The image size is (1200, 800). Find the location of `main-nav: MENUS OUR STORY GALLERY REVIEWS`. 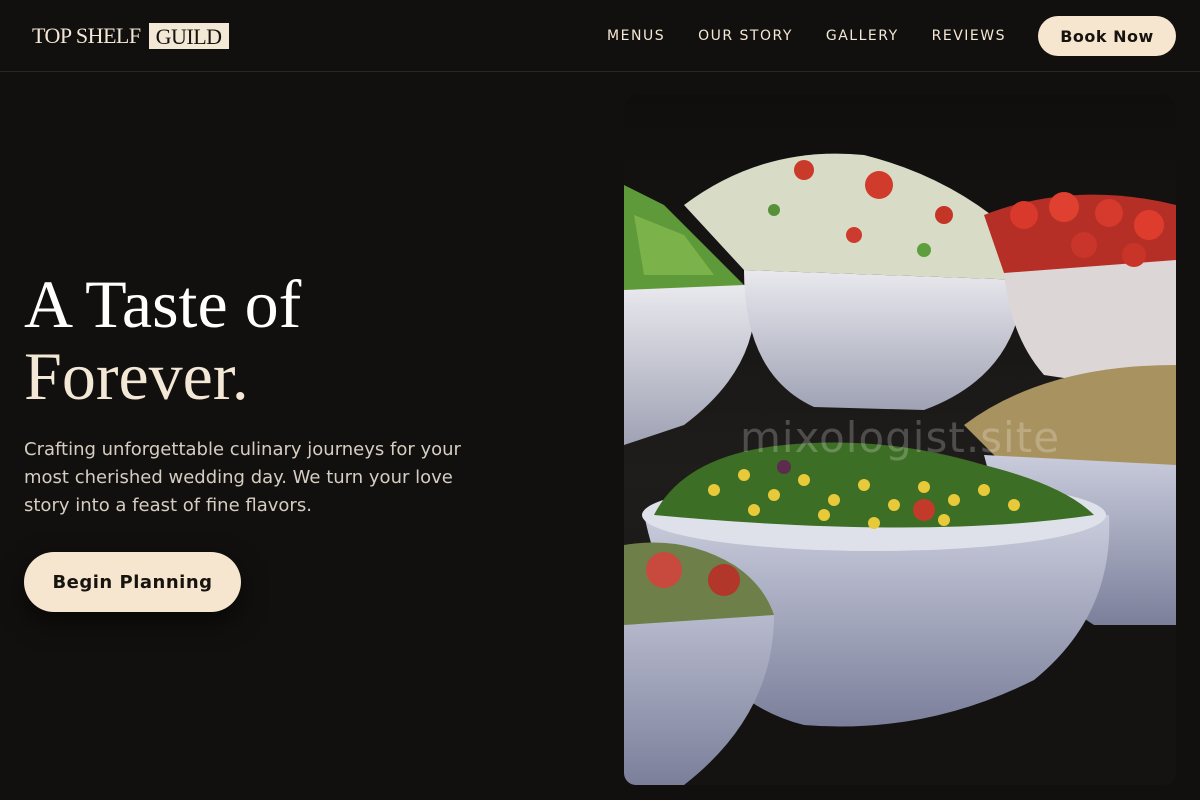

main-nav: MENUS OUR STORY GALLERY REVIEWS is located at coordinates (806, 36).